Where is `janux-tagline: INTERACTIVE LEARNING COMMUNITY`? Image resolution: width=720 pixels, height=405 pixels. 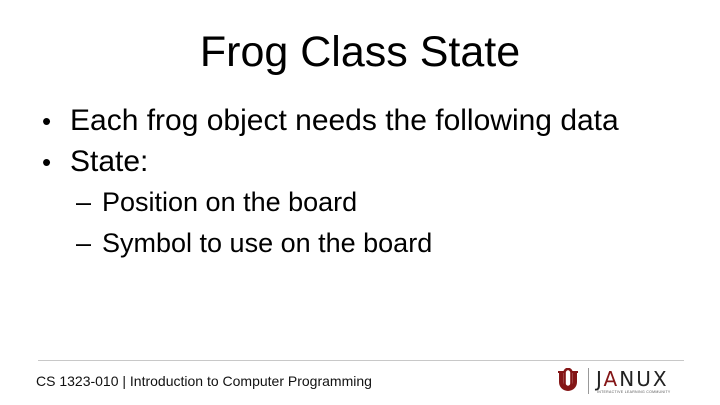 janux-tagline: INTERACTIVE LEARNING COMMUNITY is located at coordinates (634, 392).